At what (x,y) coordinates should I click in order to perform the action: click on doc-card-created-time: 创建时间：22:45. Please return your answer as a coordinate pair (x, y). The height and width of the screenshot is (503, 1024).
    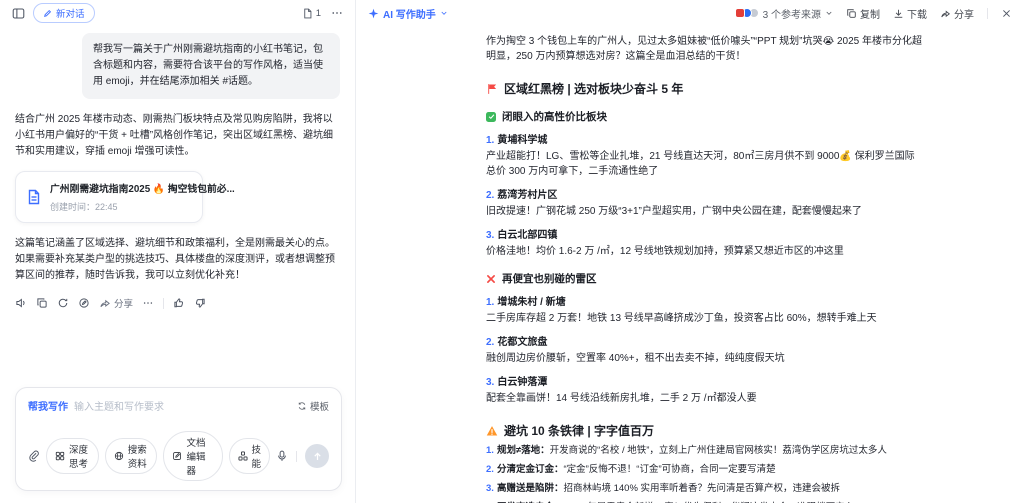
    Looking at the image, I should click on (84, 207).